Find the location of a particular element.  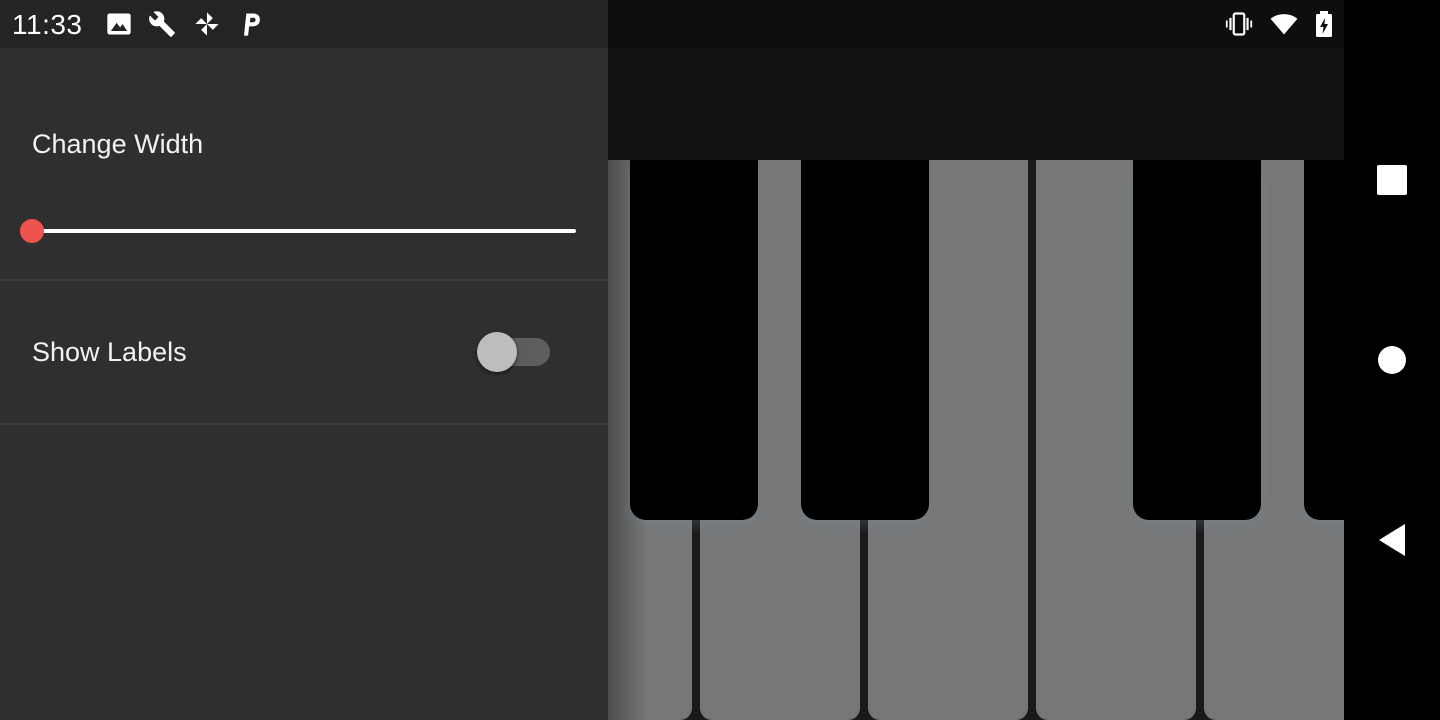

show-labels-switch-thumb is located at coordinates (497, 352).